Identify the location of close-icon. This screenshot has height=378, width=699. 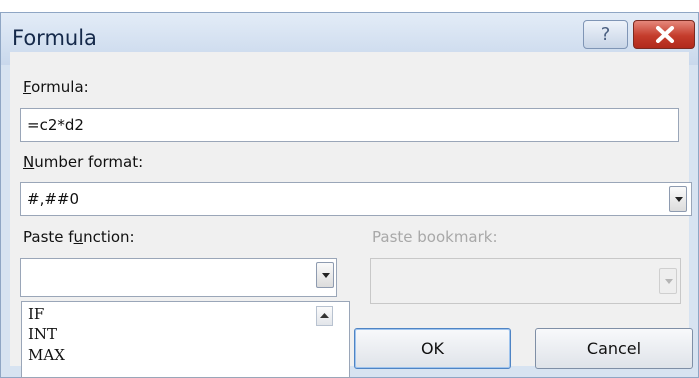
(665, 34).